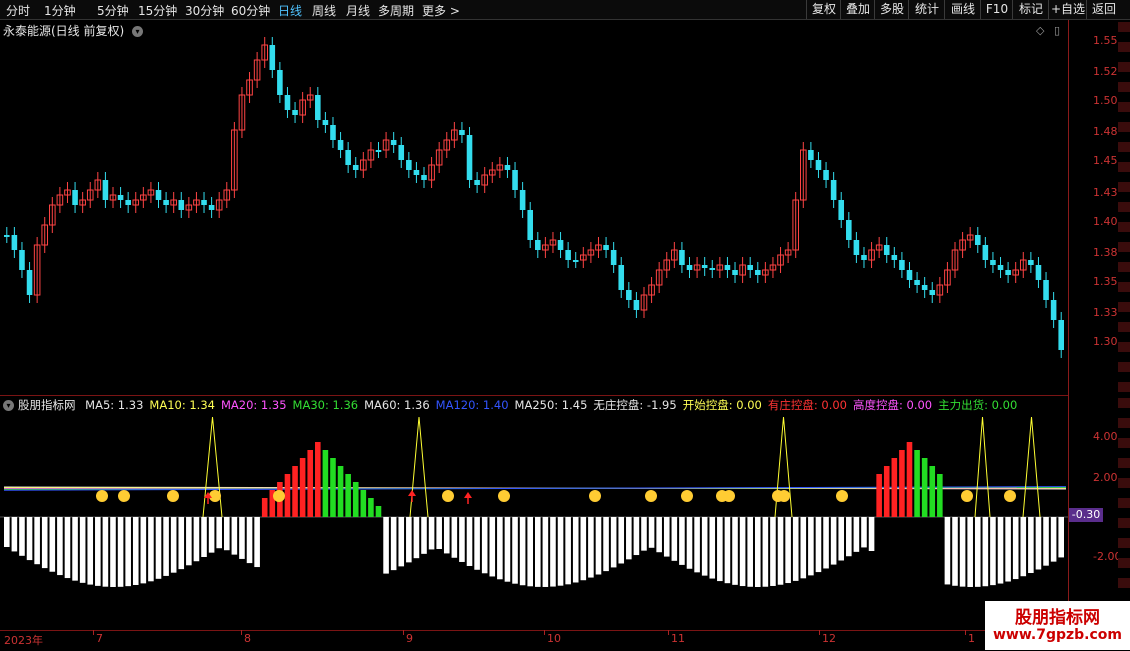 This screenshot has width=1130, height=651. I want to click on signal-spike, so click(1031, 467).